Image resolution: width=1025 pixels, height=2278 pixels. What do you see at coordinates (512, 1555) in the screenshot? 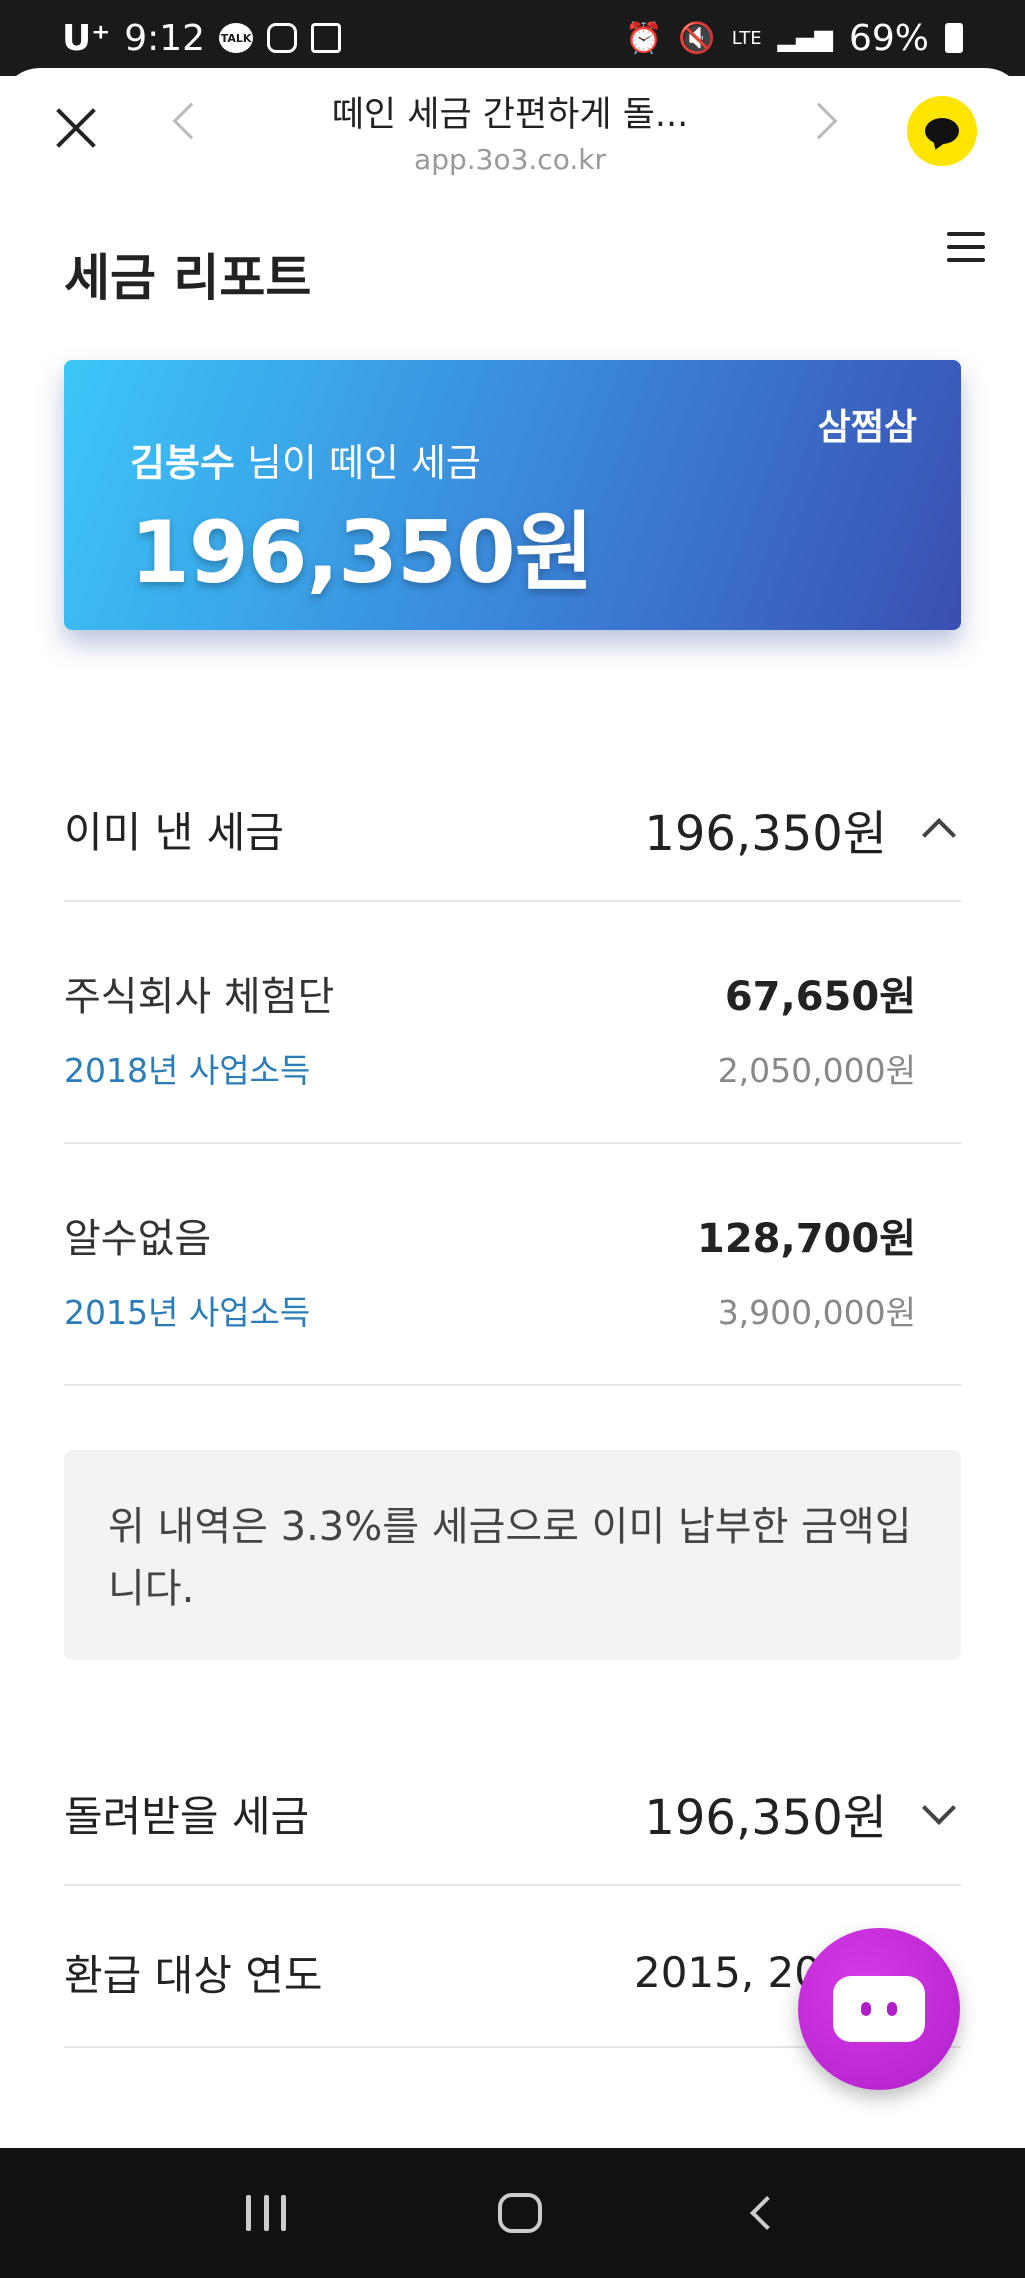
I see `info-note: 위 내역은 3.3%를 세금으로 이미 납부한 금액입니다.` at bounding box center [512, 1555].